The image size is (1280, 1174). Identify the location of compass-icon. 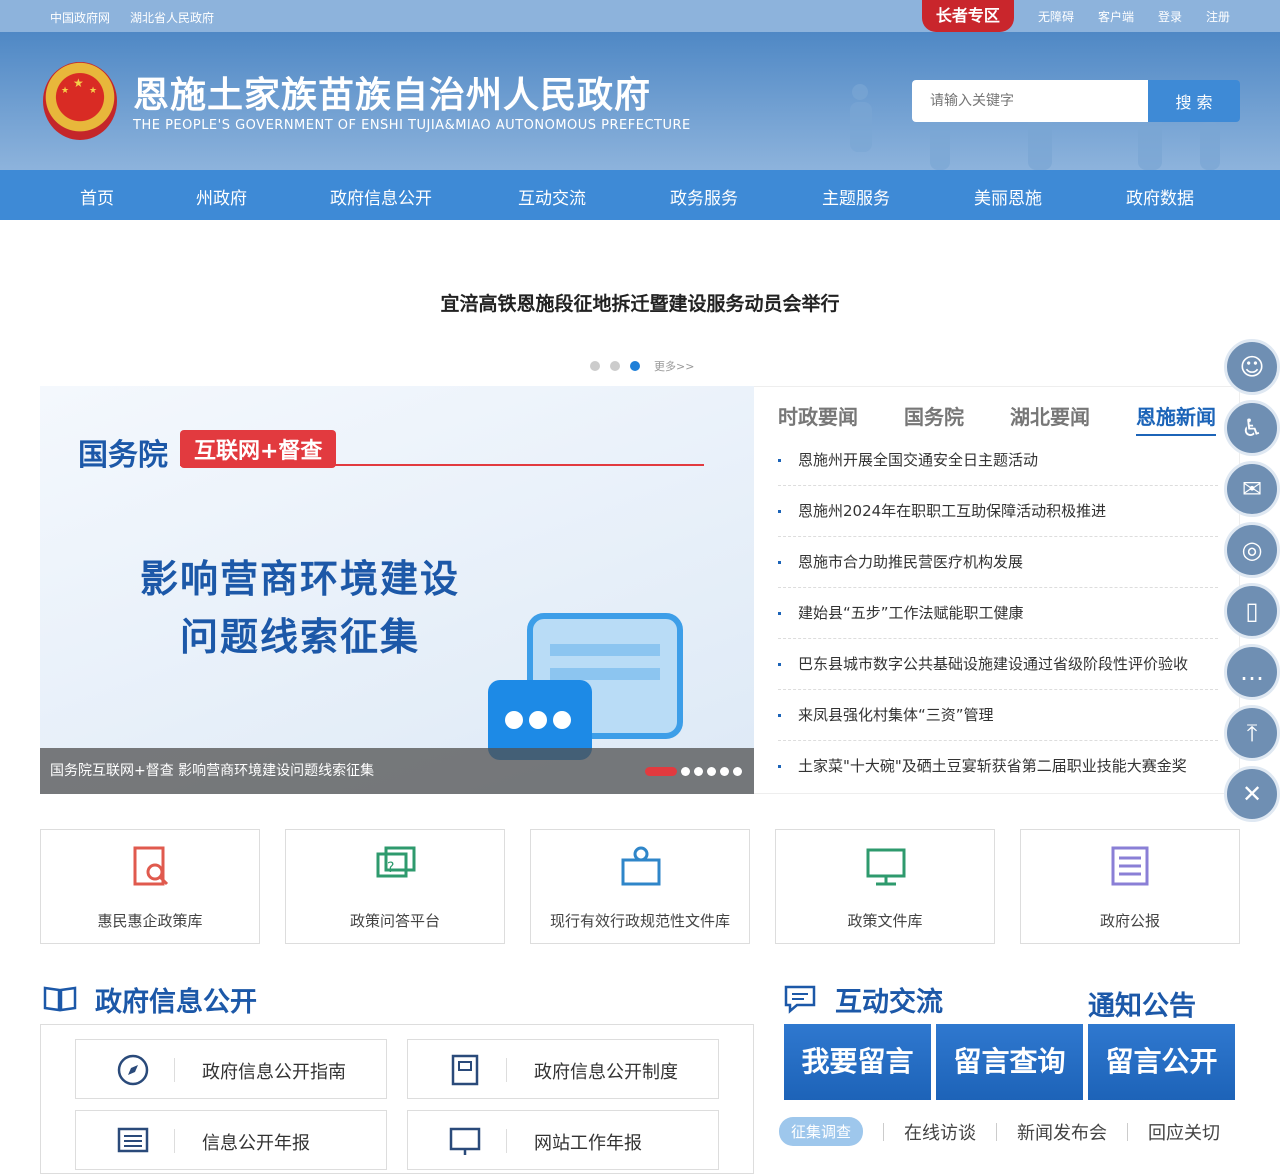
(133, 1070).